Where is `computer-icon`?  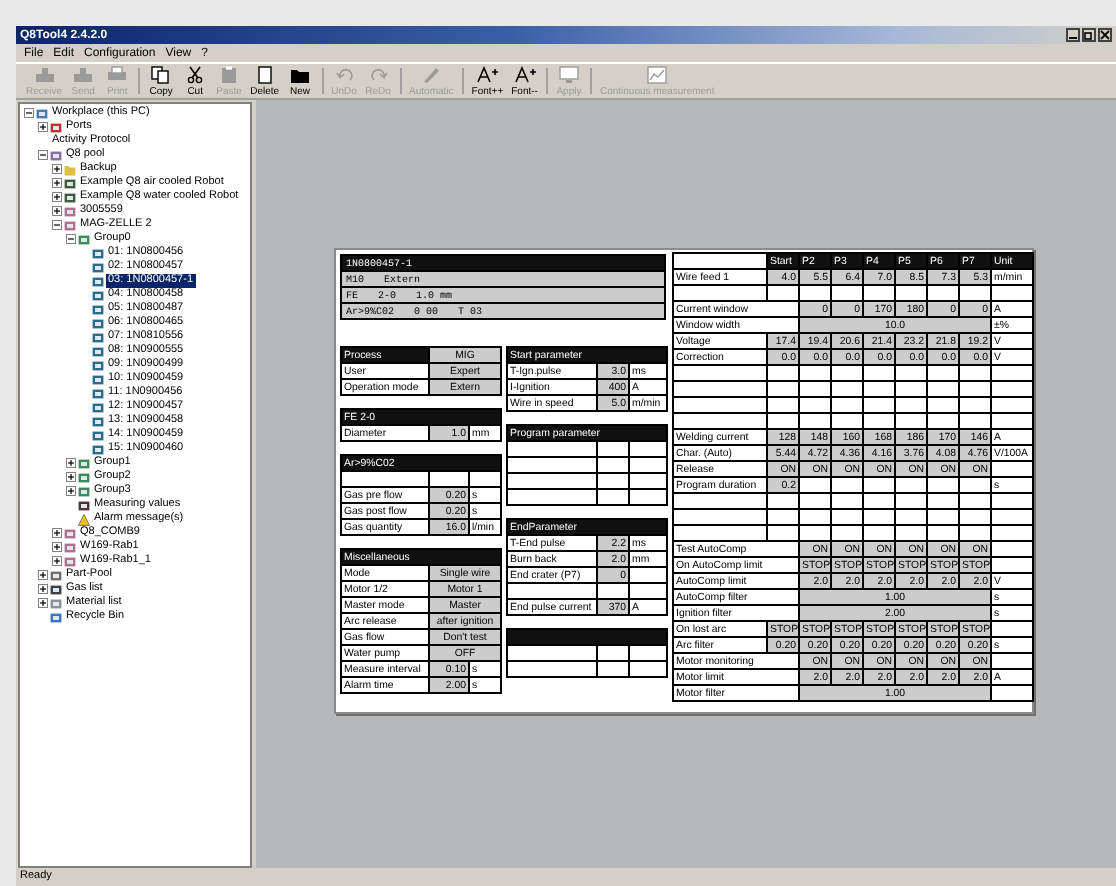 computer-icon is located at coordinates (42, 113).